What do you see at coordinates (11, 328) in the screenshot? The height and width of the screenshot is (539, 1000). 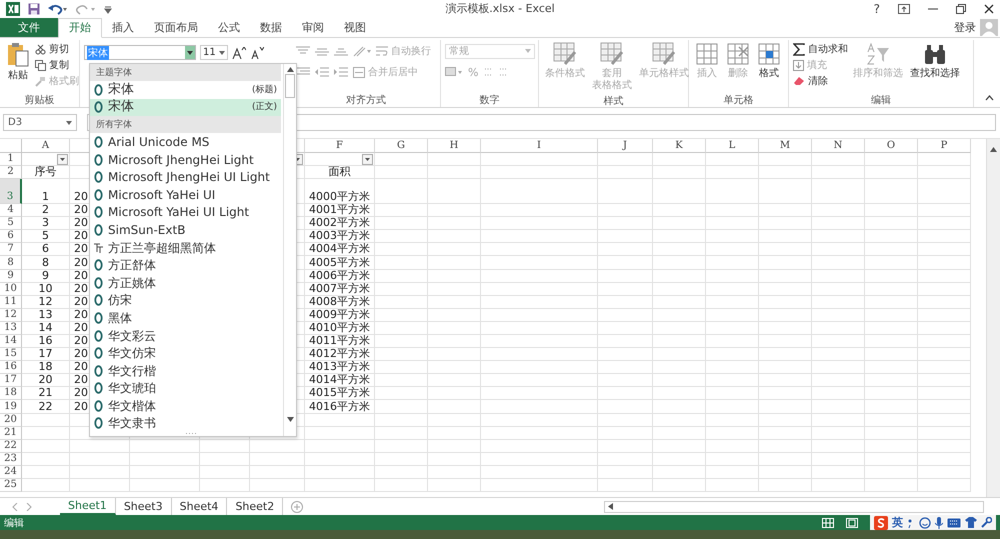 I see `row-header: 13` at bounding box center [11, 328].